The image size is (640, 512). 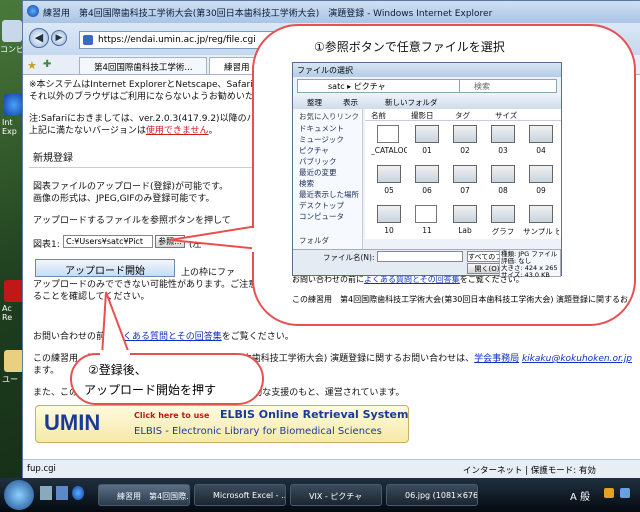 What do you see at coordinates (321, 128) in the screenshot?
I see `tree-documents: ドキュメント` at bounding box center [321, 128].